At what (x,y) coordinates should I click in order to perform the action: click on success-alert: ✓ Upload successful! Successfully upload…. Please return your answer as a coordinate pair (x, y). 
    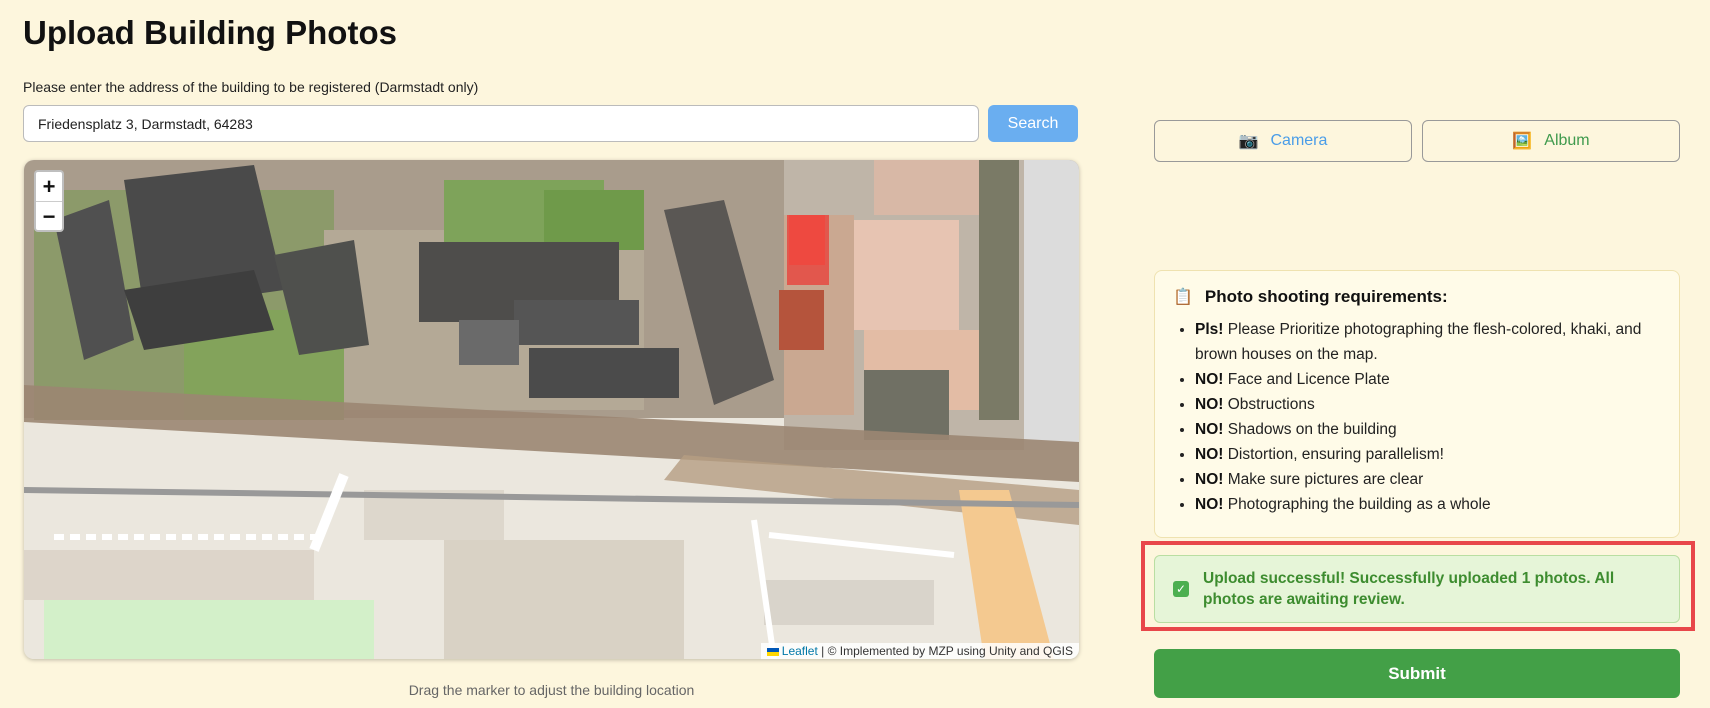
    Looking at the image, I should click on (1417, 589).